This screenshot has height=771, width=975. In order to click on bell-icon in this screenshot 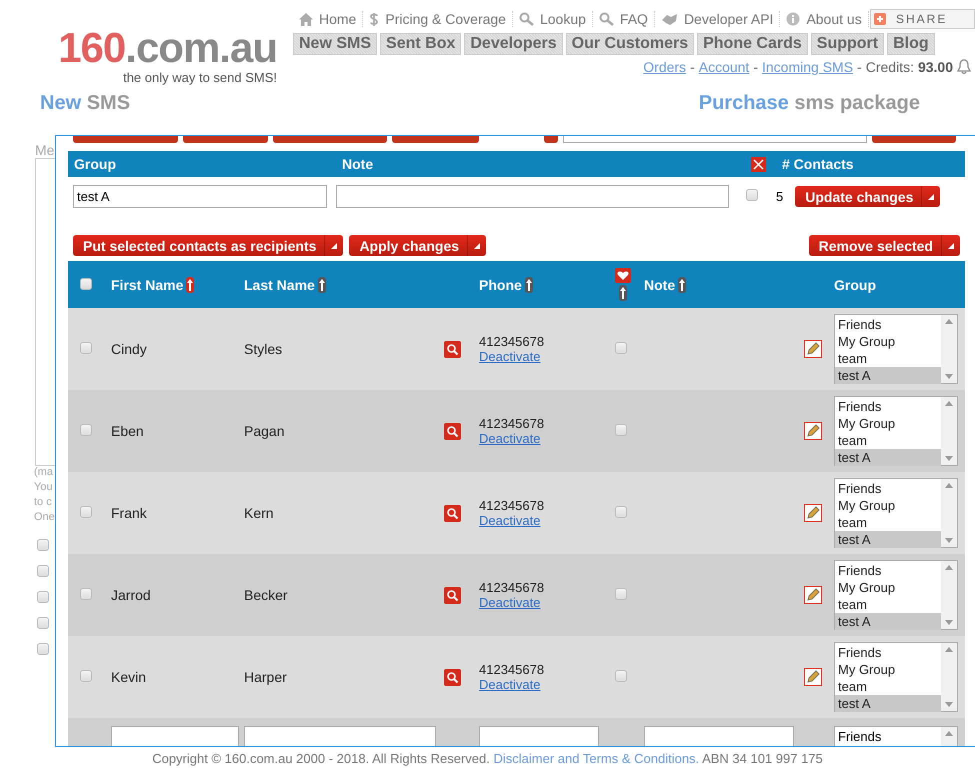, I will do `click(964, 67)`.